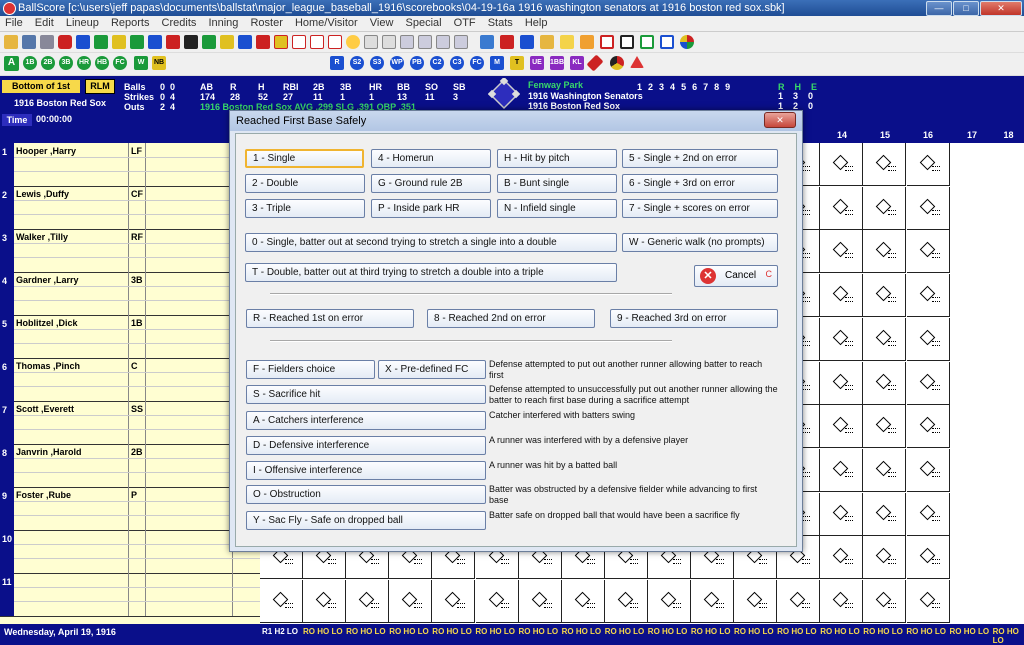 The image size is (1024, 645). What do you see at coordinates (557, 183) in the screenshot?
I see `bunt-single-button: B - Bunt single` at bounding box center [557, 183].